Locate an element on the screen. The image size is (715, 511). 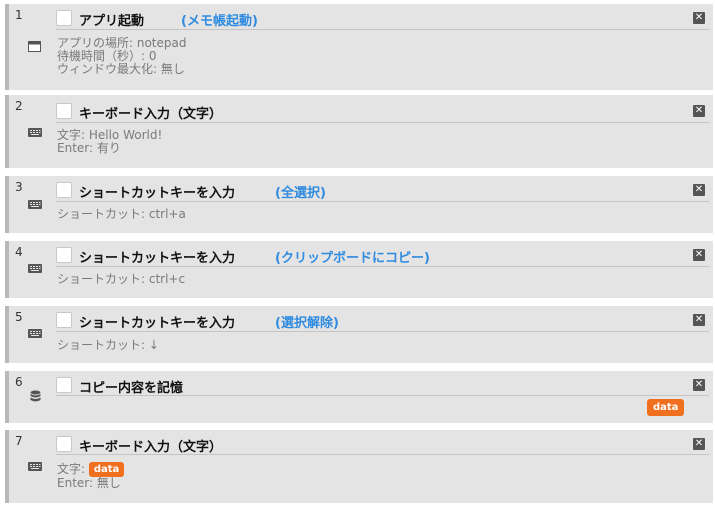
param-line: 文字: data is located at coordinates (91, 469).